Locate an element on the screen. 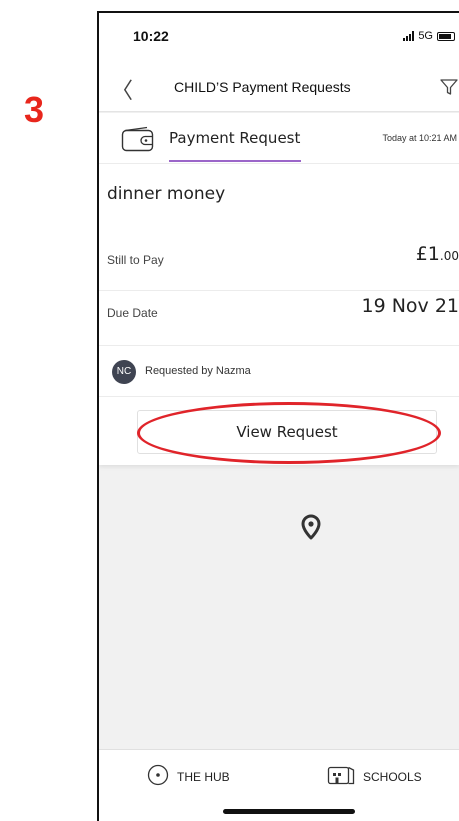  tab-schools: SCHOOLS is located at coordinates (374, 777).